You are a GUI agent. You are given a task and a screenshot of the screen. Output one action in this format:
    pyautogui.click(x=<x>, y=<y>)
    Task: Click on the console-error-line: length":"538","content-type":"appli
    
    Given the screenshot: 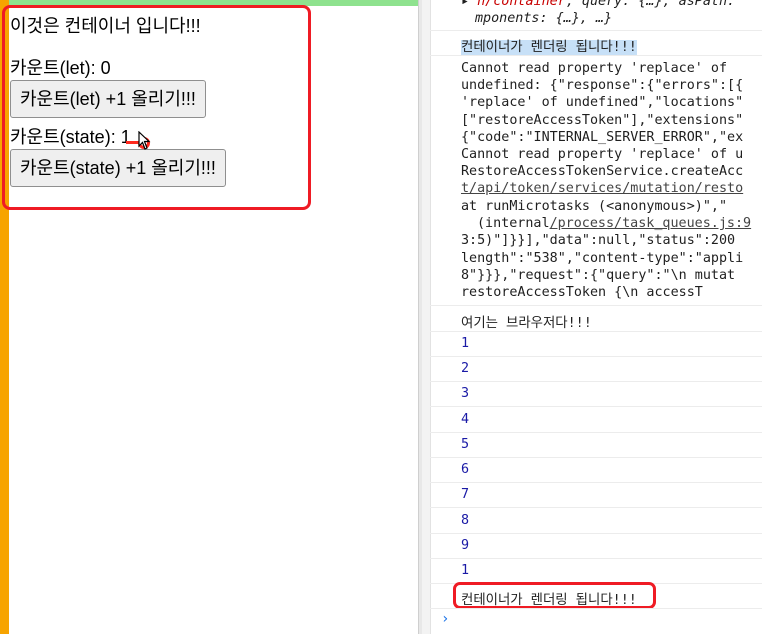 What is the action you would take?
    pyautogui.click(x=602, y=258)
    